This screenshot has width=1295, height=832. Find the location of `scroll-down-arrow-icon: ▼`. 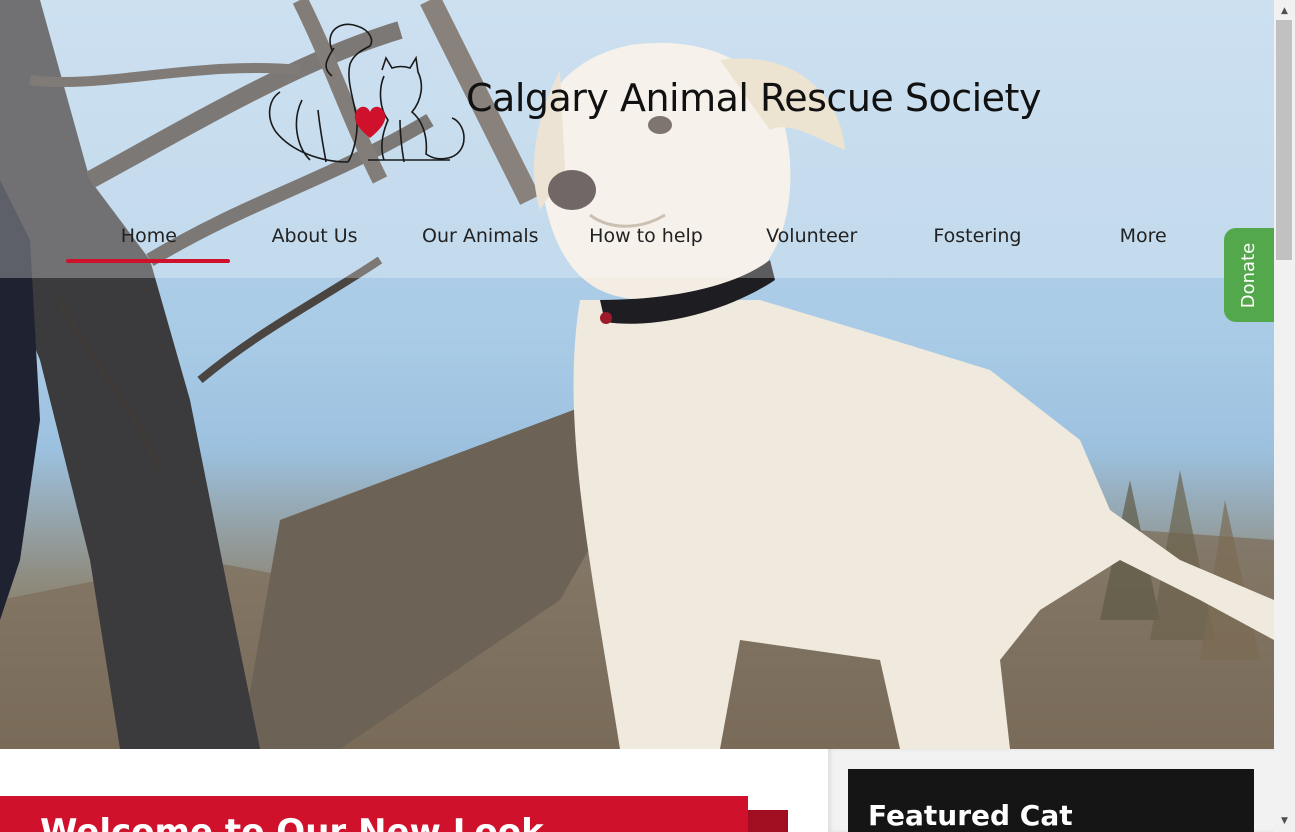

scroll-down-arrow-icon: ▼ is located at coordinates (1284, 820).